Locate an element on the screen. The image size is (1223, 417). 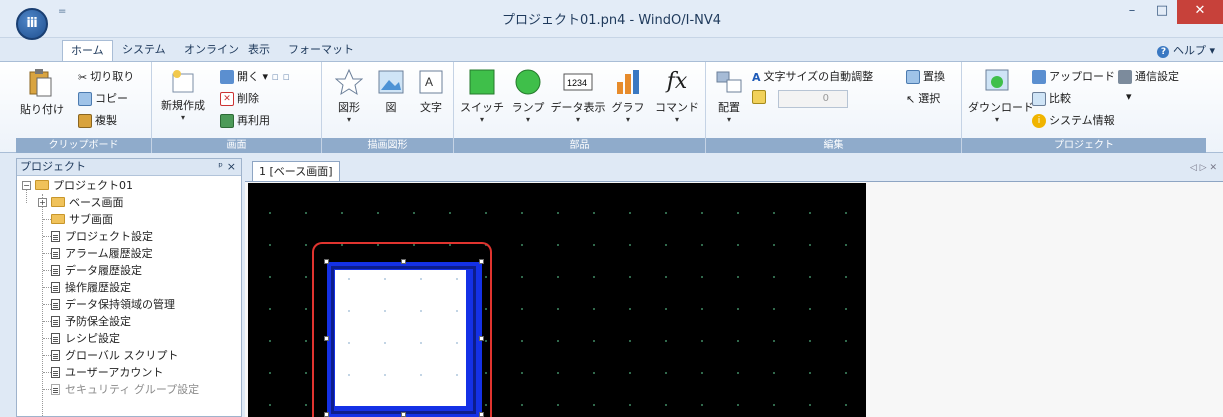
text-button: A 文字 is located at coordinates (431, 91).